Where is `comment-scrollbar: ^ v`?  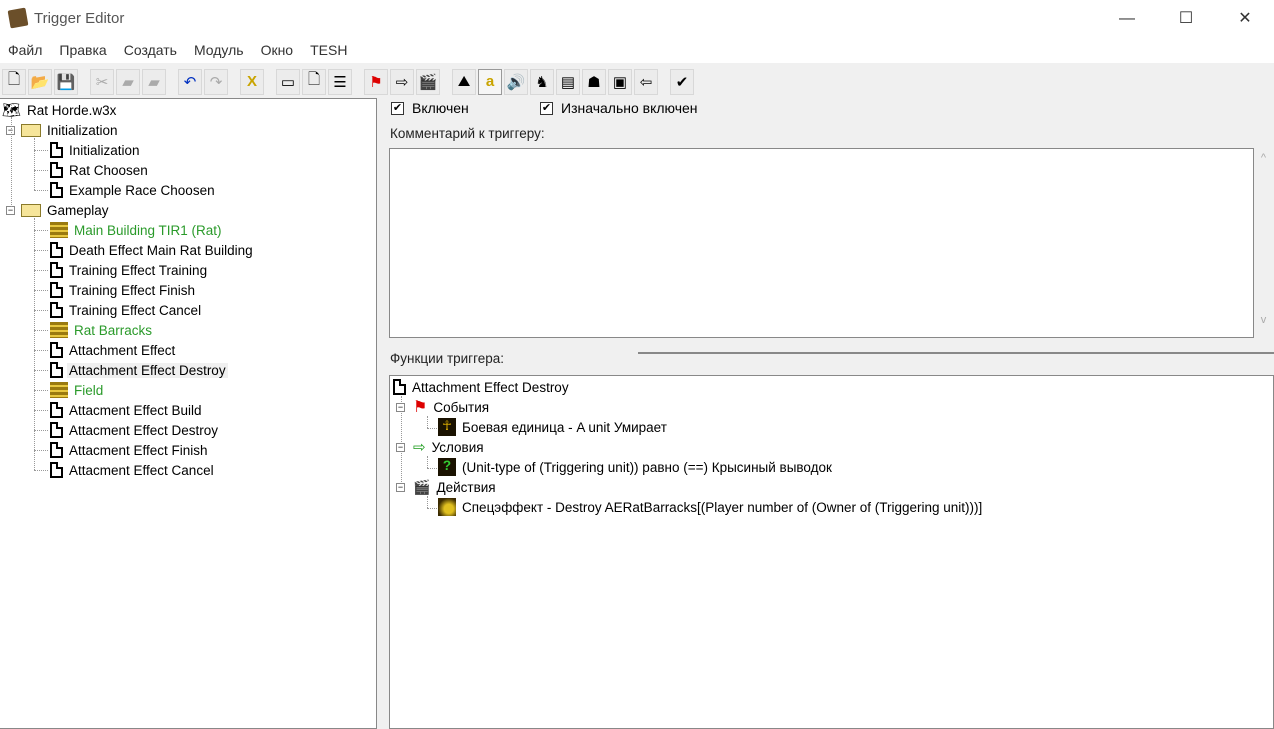
comment-scrollbar: ^ v is located at coordinates (1263, 243).